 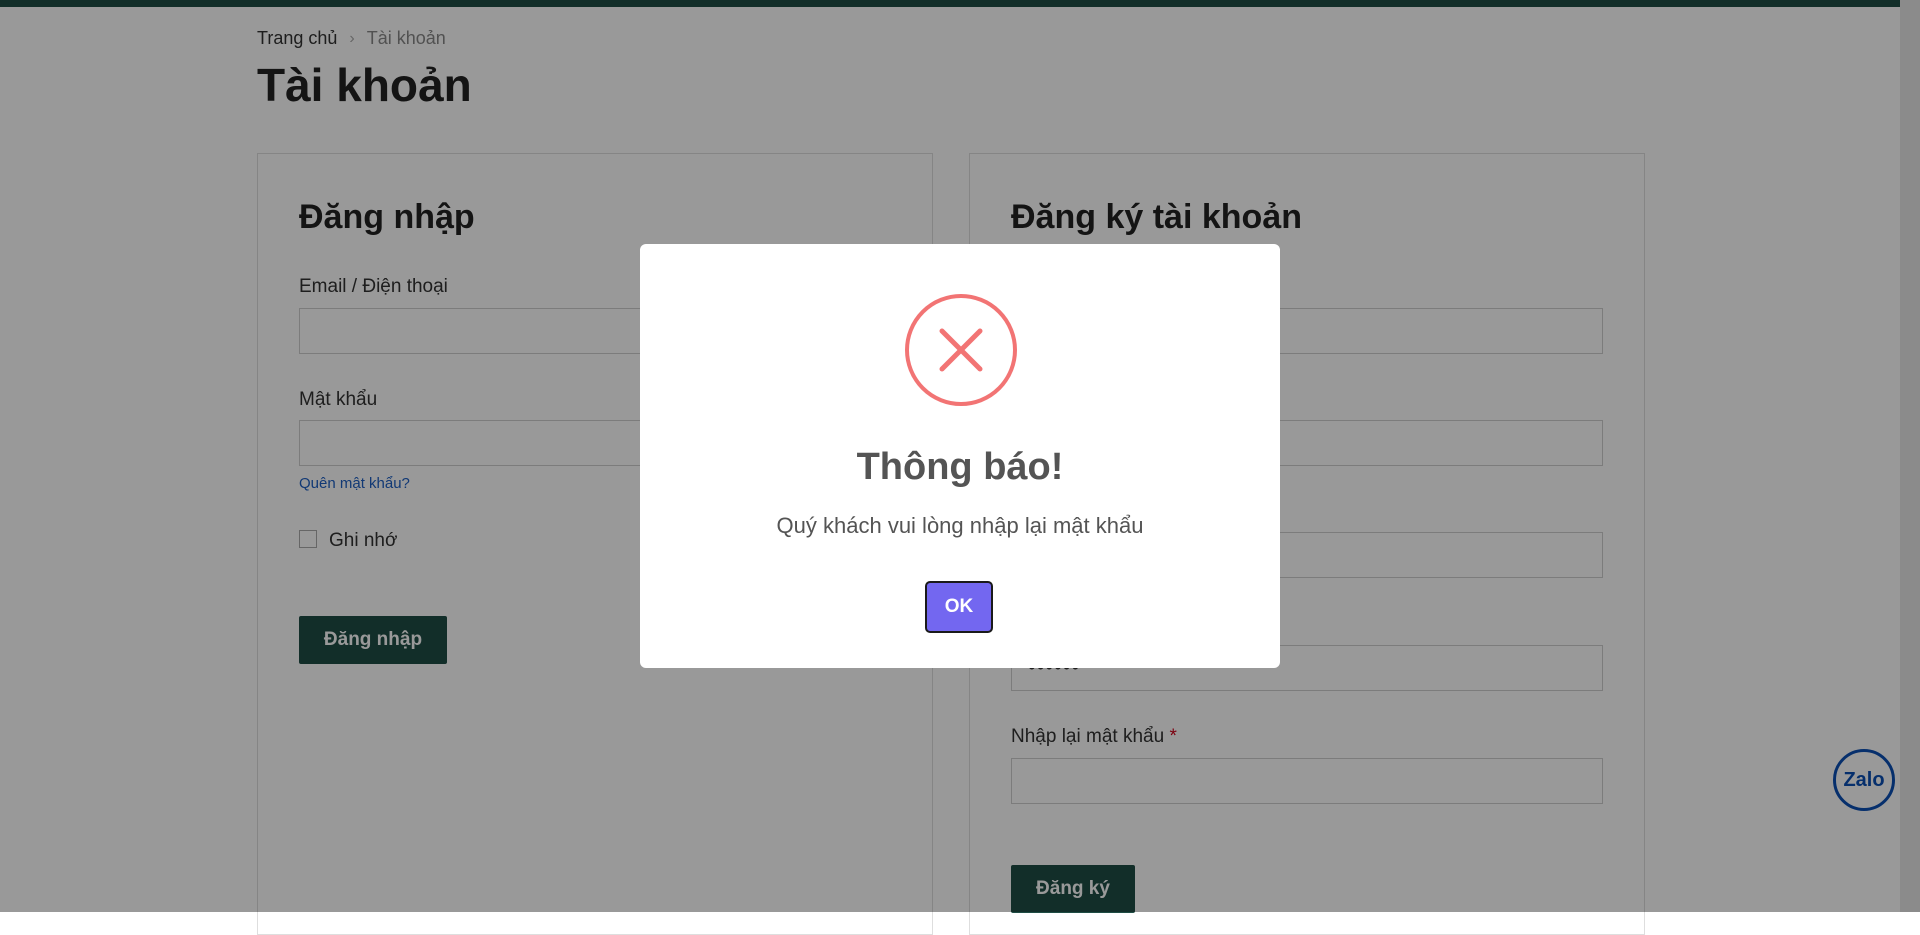 I want to click on ok-button: OK, so click(x=959, y=607).